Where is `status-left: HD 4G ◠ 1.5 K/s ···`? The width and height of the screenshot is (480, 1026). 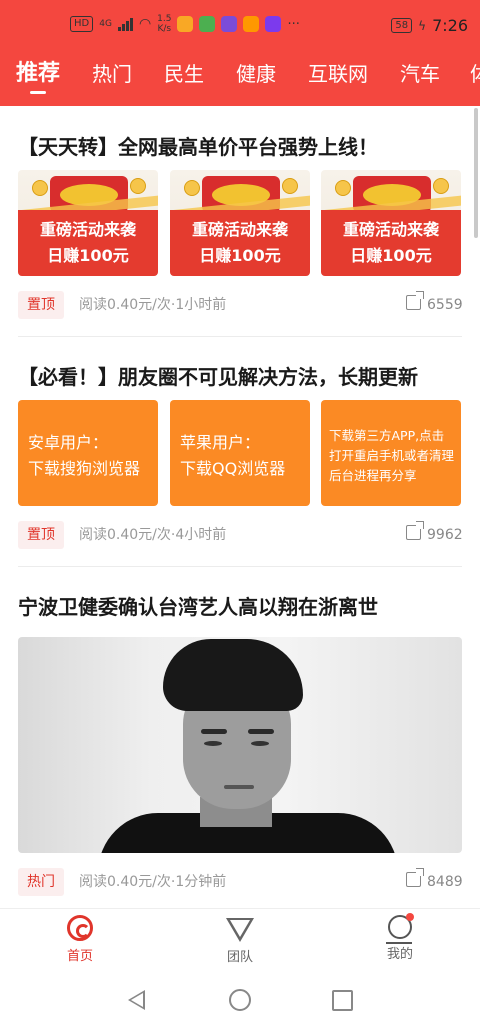
status-left: HD 4G ◠ 1.5 K/s ··· is located at coordinates (185, 24).